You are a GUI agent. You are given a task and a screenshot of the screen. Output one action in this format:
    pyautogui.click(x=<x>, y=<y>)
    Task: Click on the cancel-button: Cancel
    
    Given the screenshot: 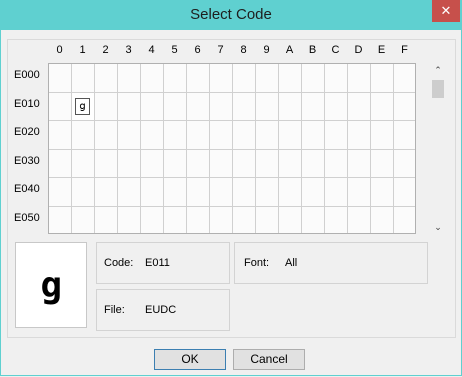 What is the action you would take?
    pyautogui.click(x=269, y=359)
    